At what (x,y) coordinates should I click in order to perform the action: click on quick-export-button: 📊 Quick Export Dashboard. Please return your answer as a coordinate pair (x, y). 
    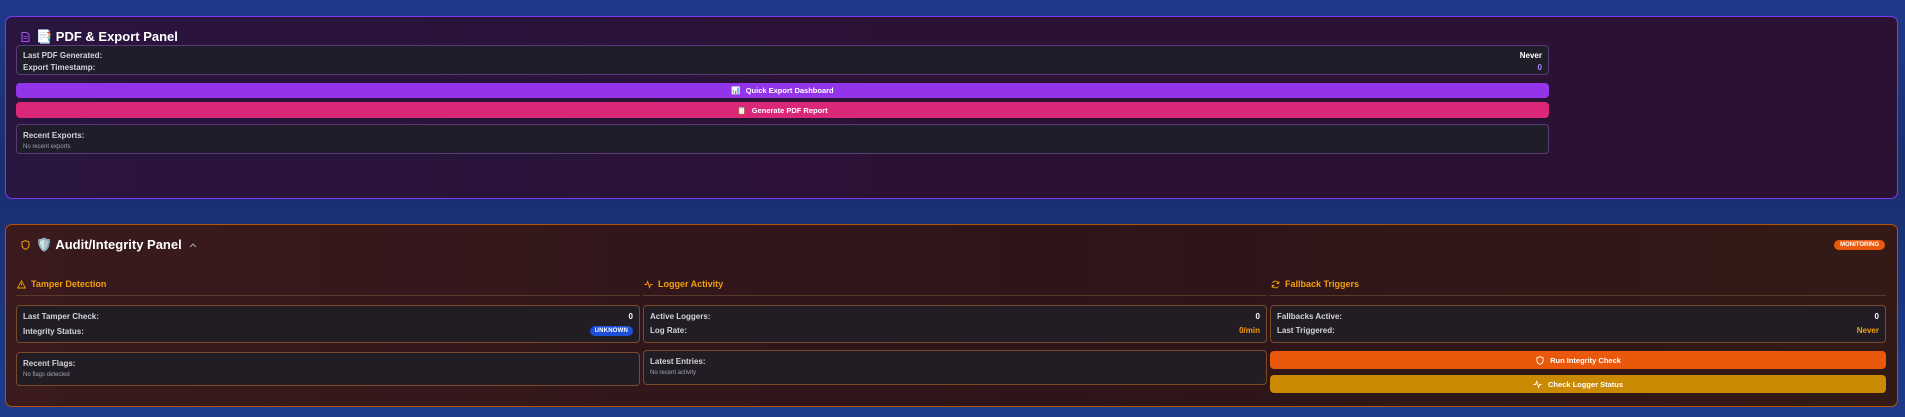
    Looking at the image, I should click on (782, 90).